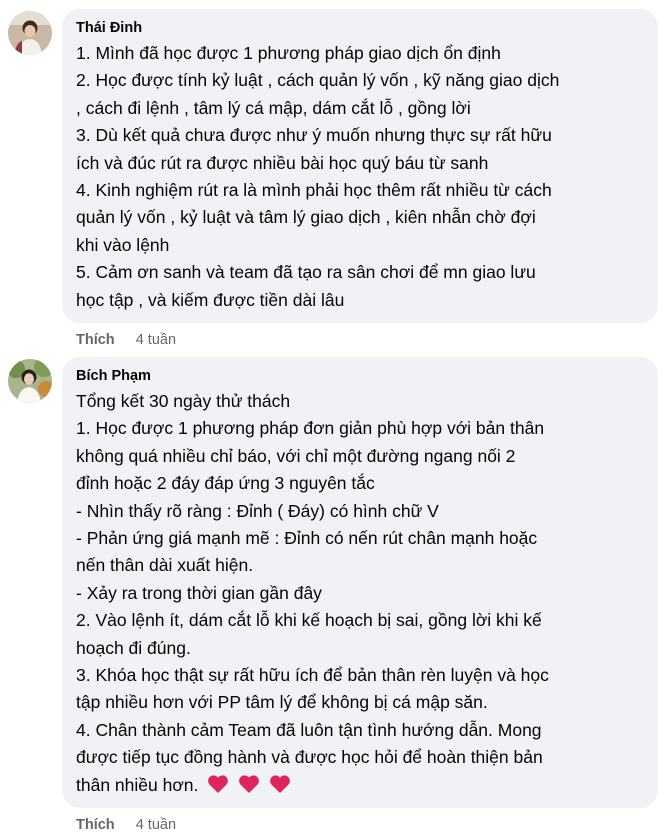 Image resolution: width=672 pixels, height=838 pixels. What do you see at coordinates (123, 244) in the screenshot?
I see `comment-line: khi vào lệnh` at bounding box center [123, 244].